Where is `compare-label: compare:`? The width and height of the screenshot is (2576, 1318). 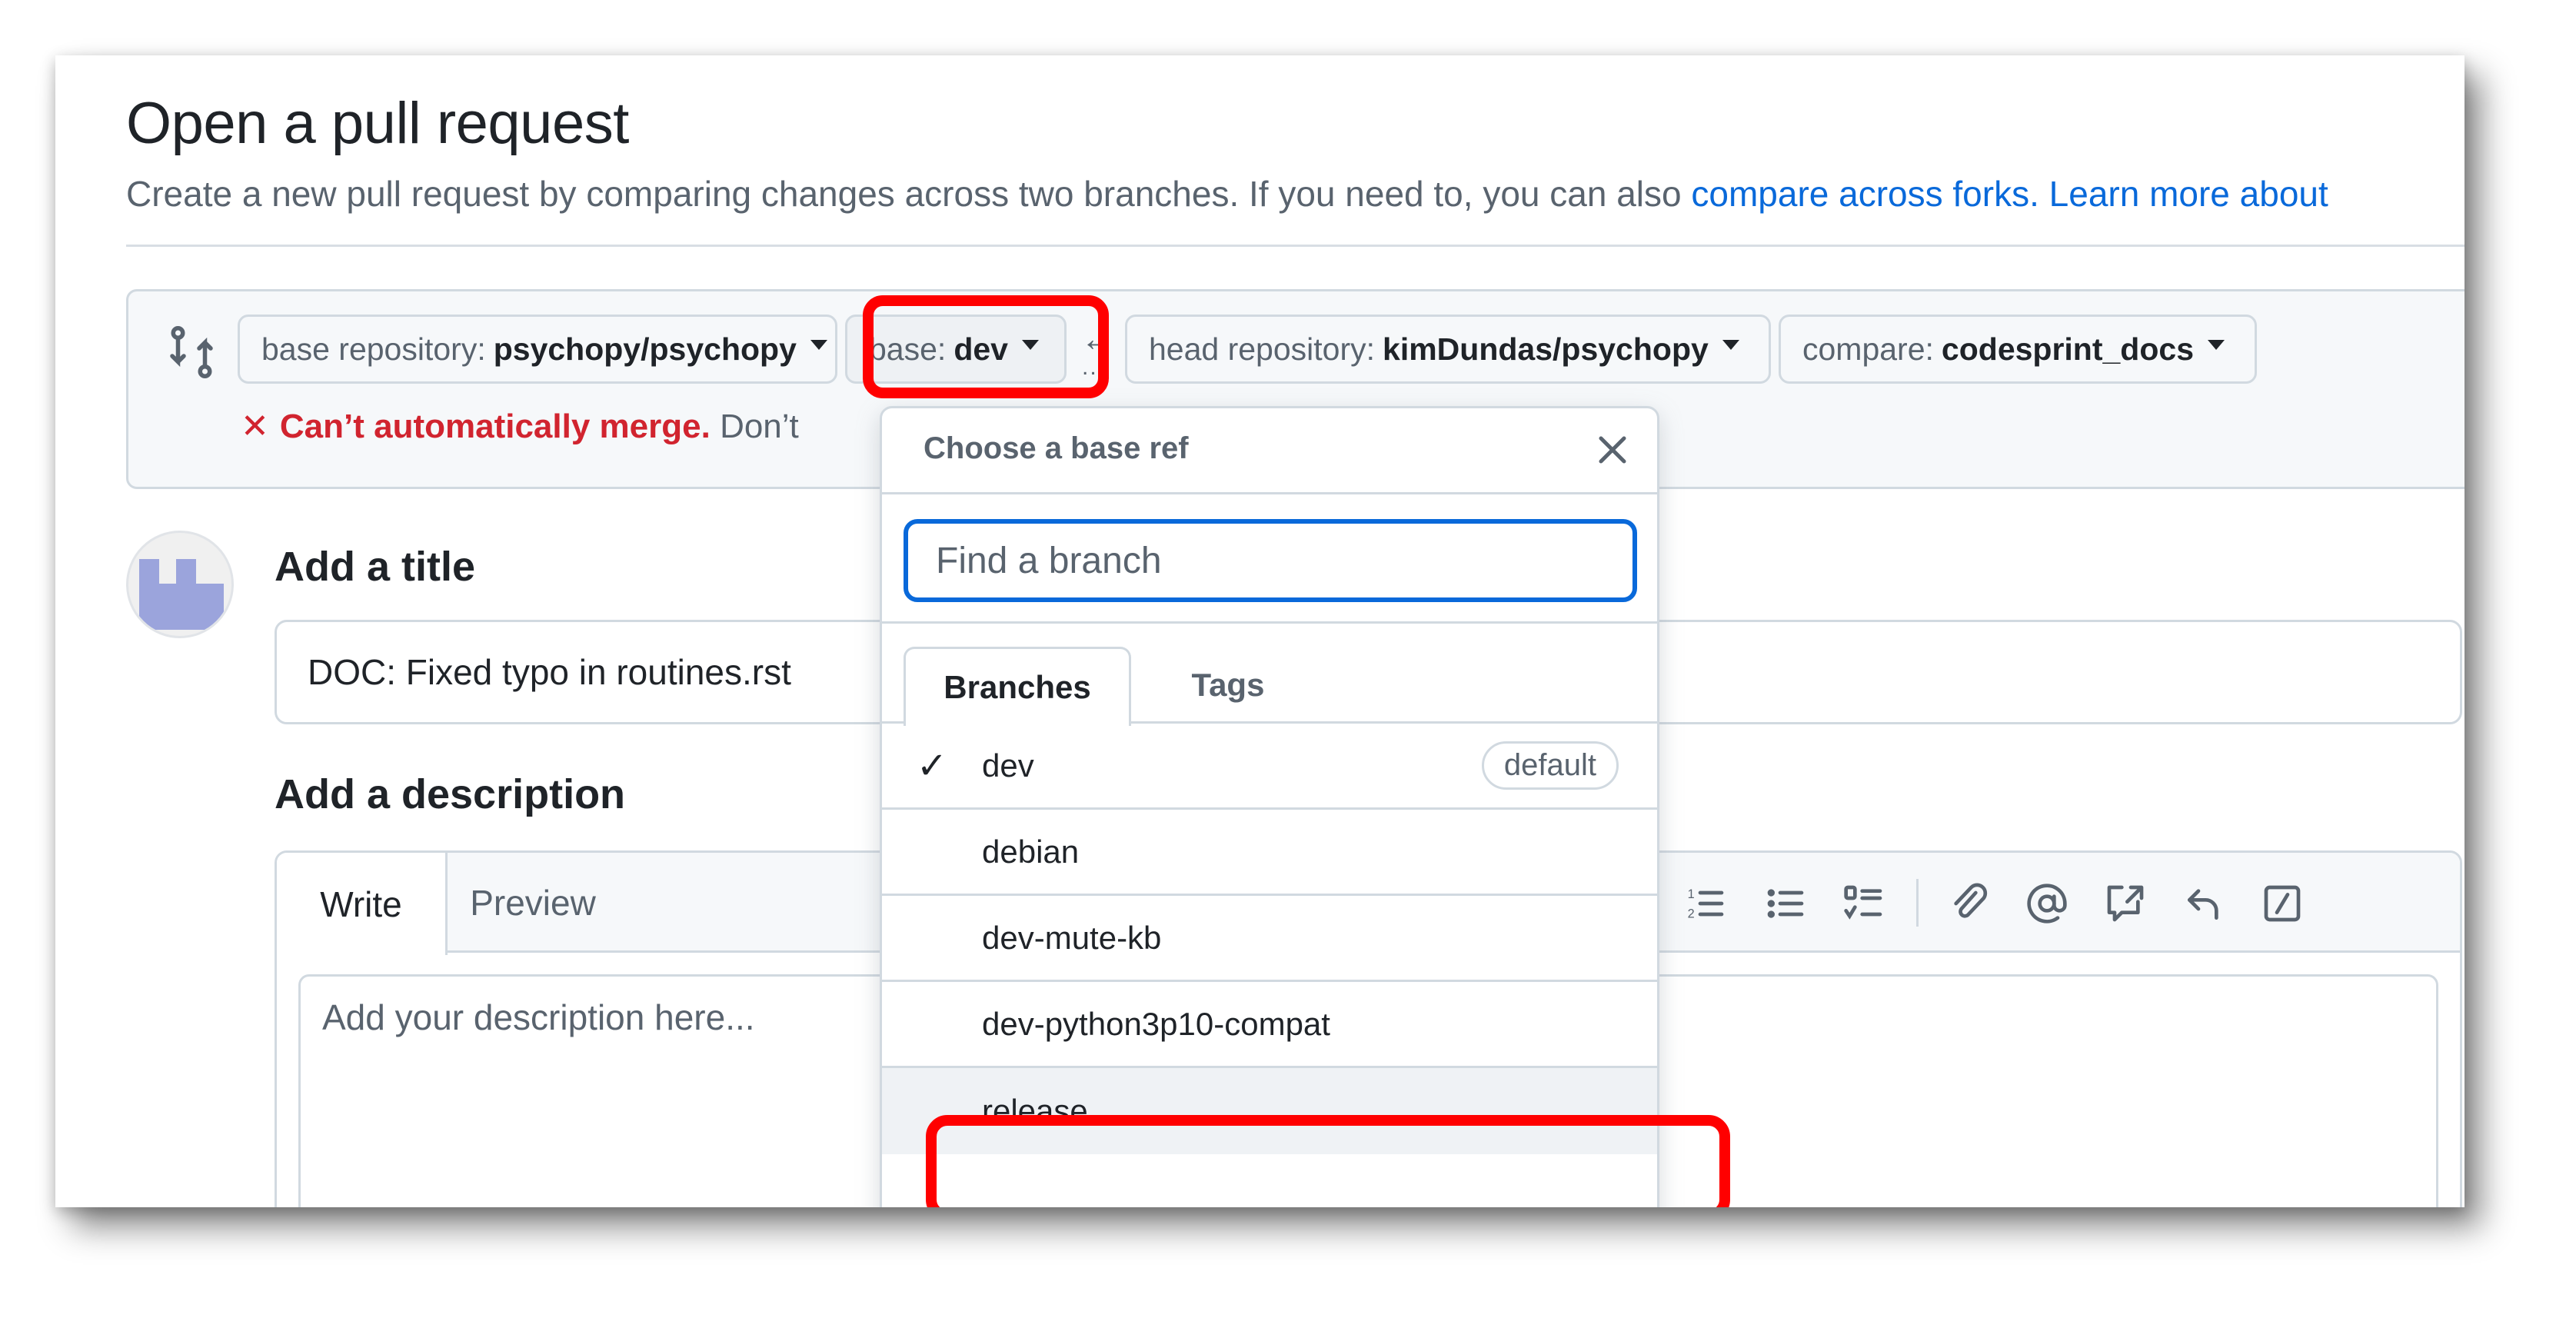
compare-label: compare: is located at coordinates (1868, 349).